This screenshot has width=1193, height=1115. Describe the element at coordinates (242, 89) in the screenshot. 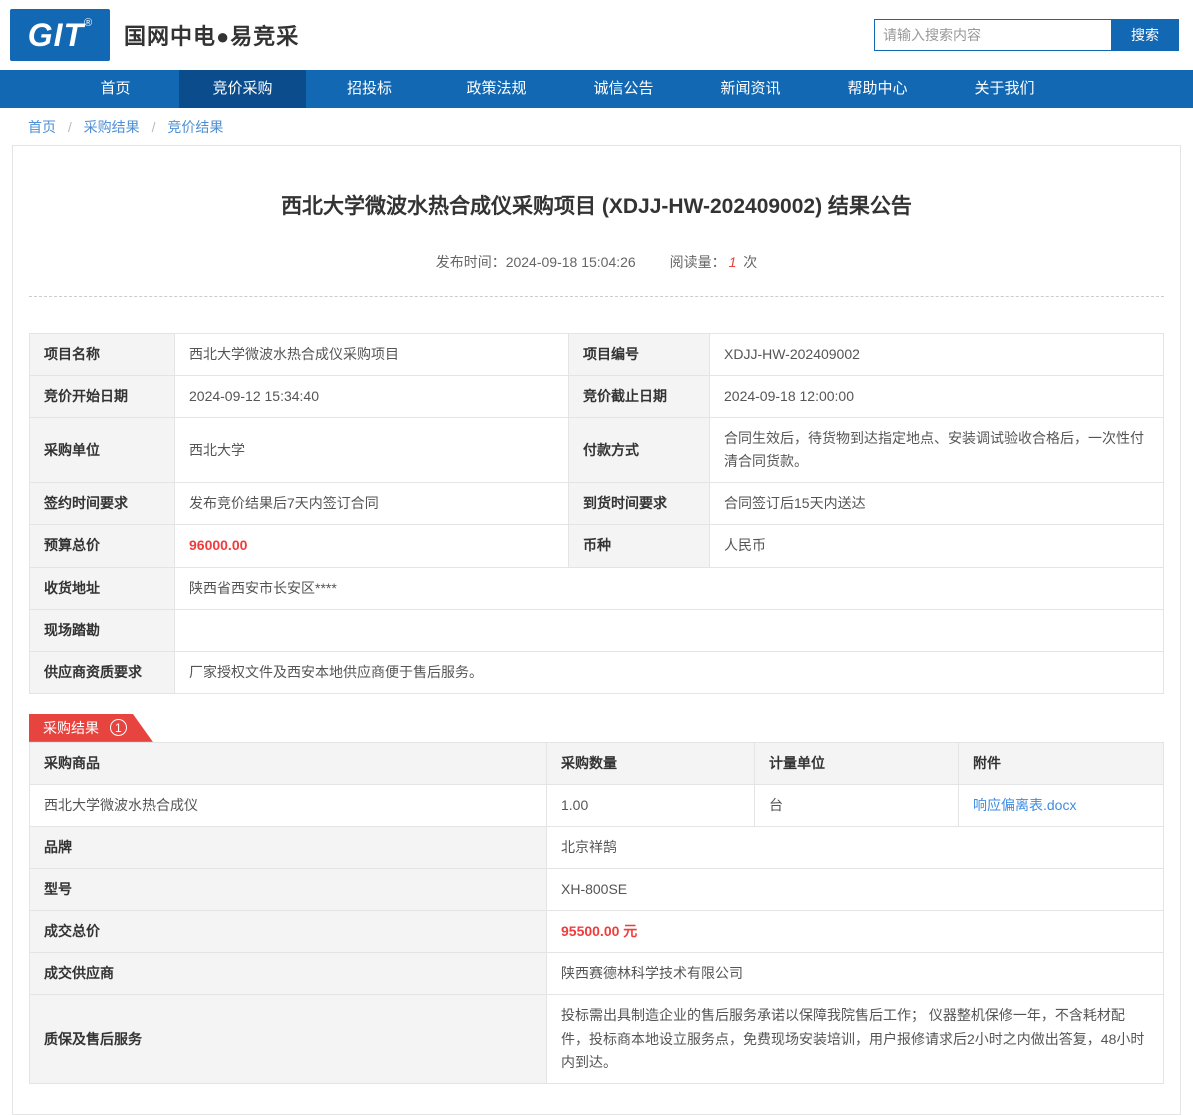

I see `nav-item-bidding-procurement: 竞价采购` at that location.